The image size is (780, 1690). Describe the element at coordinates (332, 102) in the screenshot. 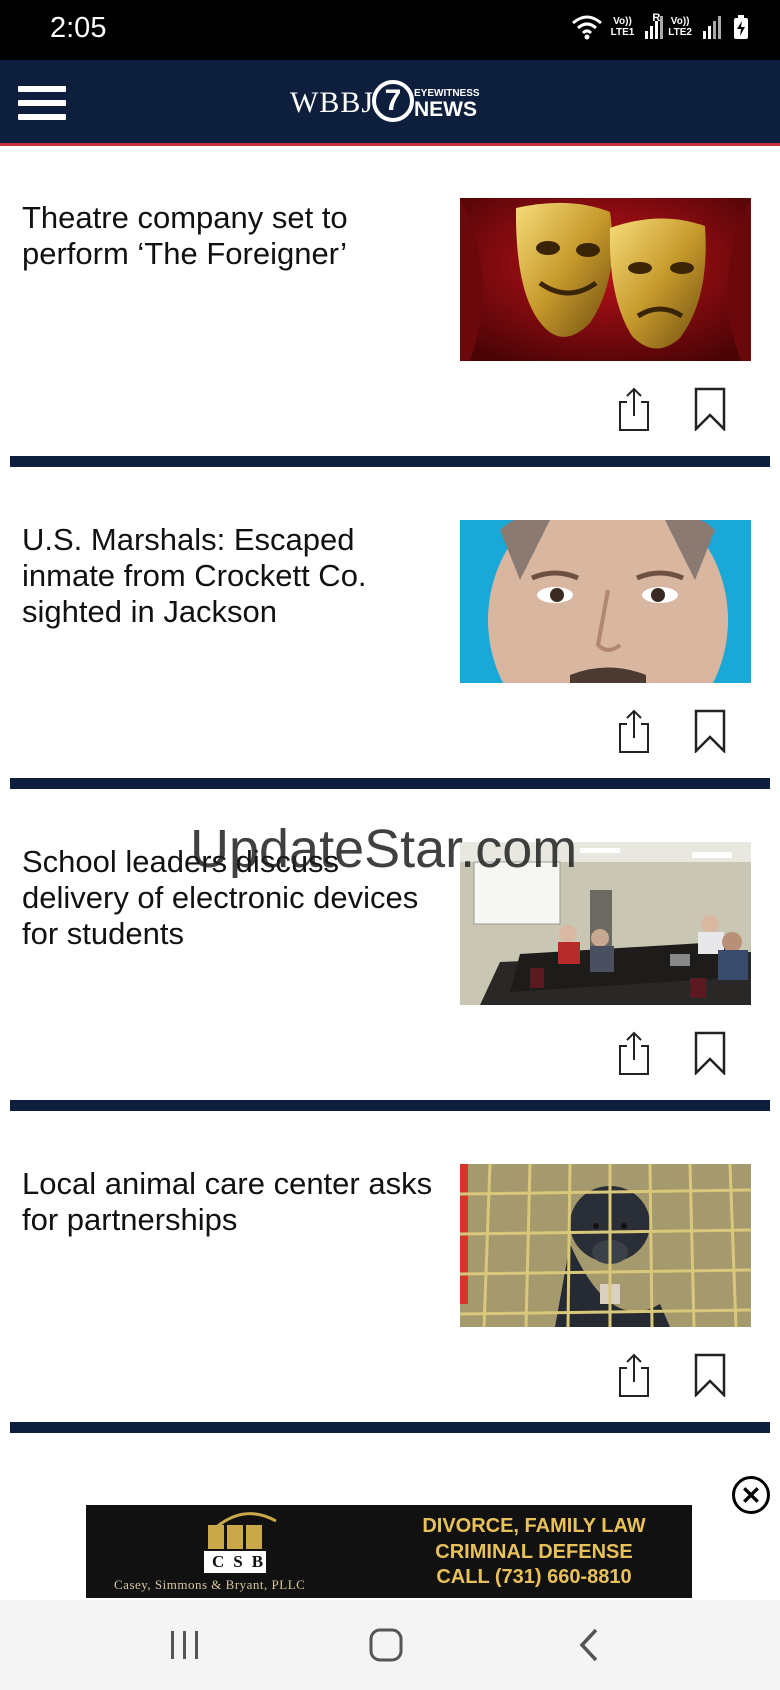

I see `logo-text: WBBJ` at that location.